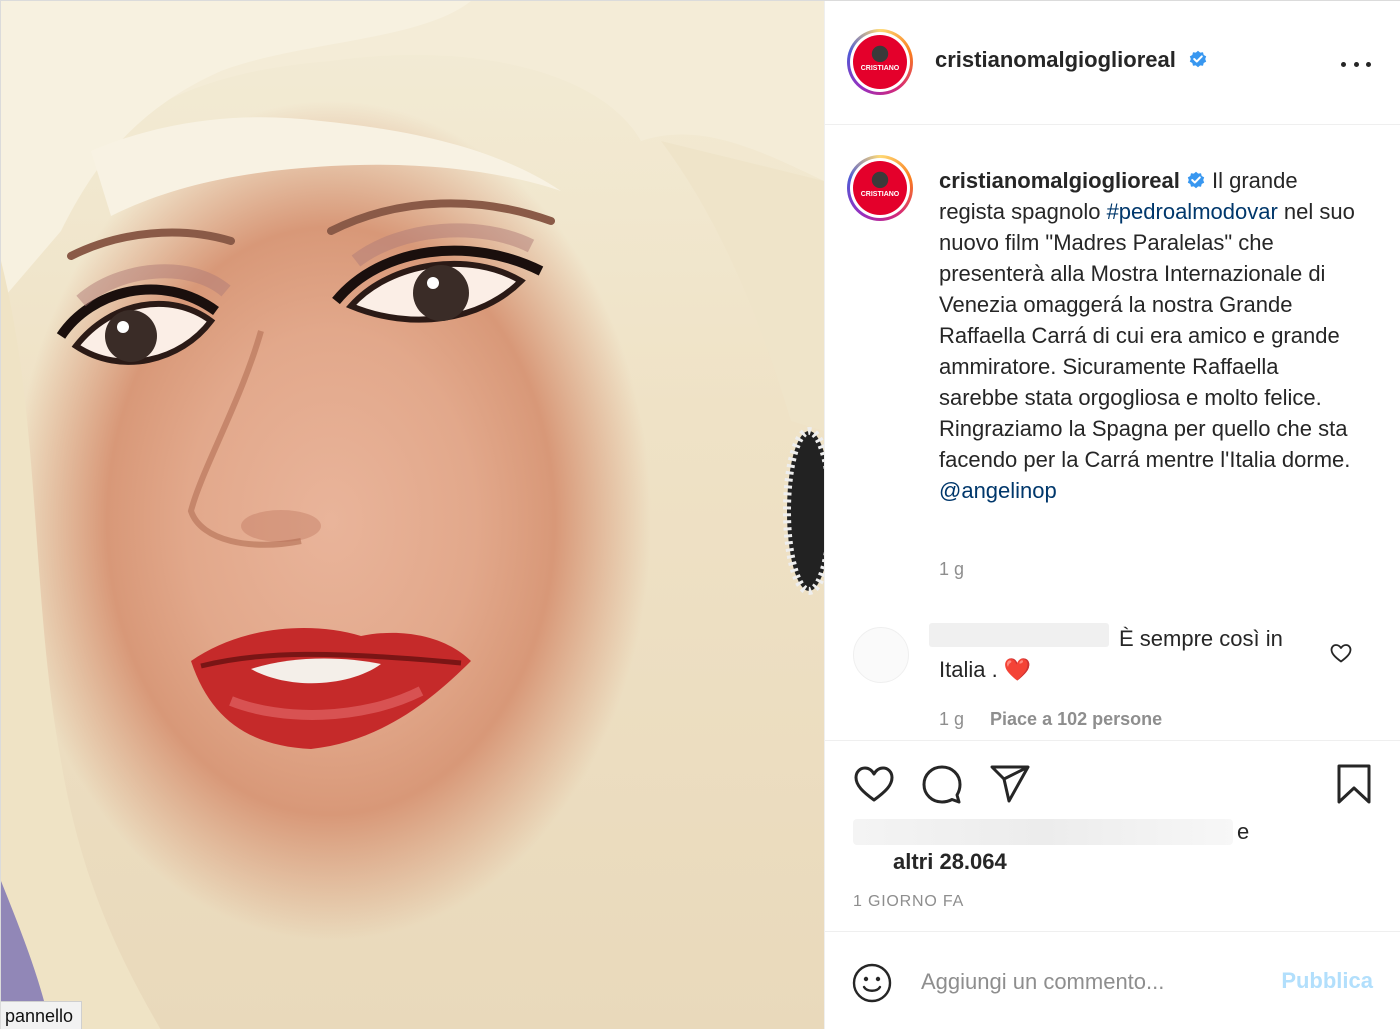 This screenshot has width=1400, height=1029. Describe the element at coordinates (872, 983) in the screenshot. I see `emoji-icon` at that location.